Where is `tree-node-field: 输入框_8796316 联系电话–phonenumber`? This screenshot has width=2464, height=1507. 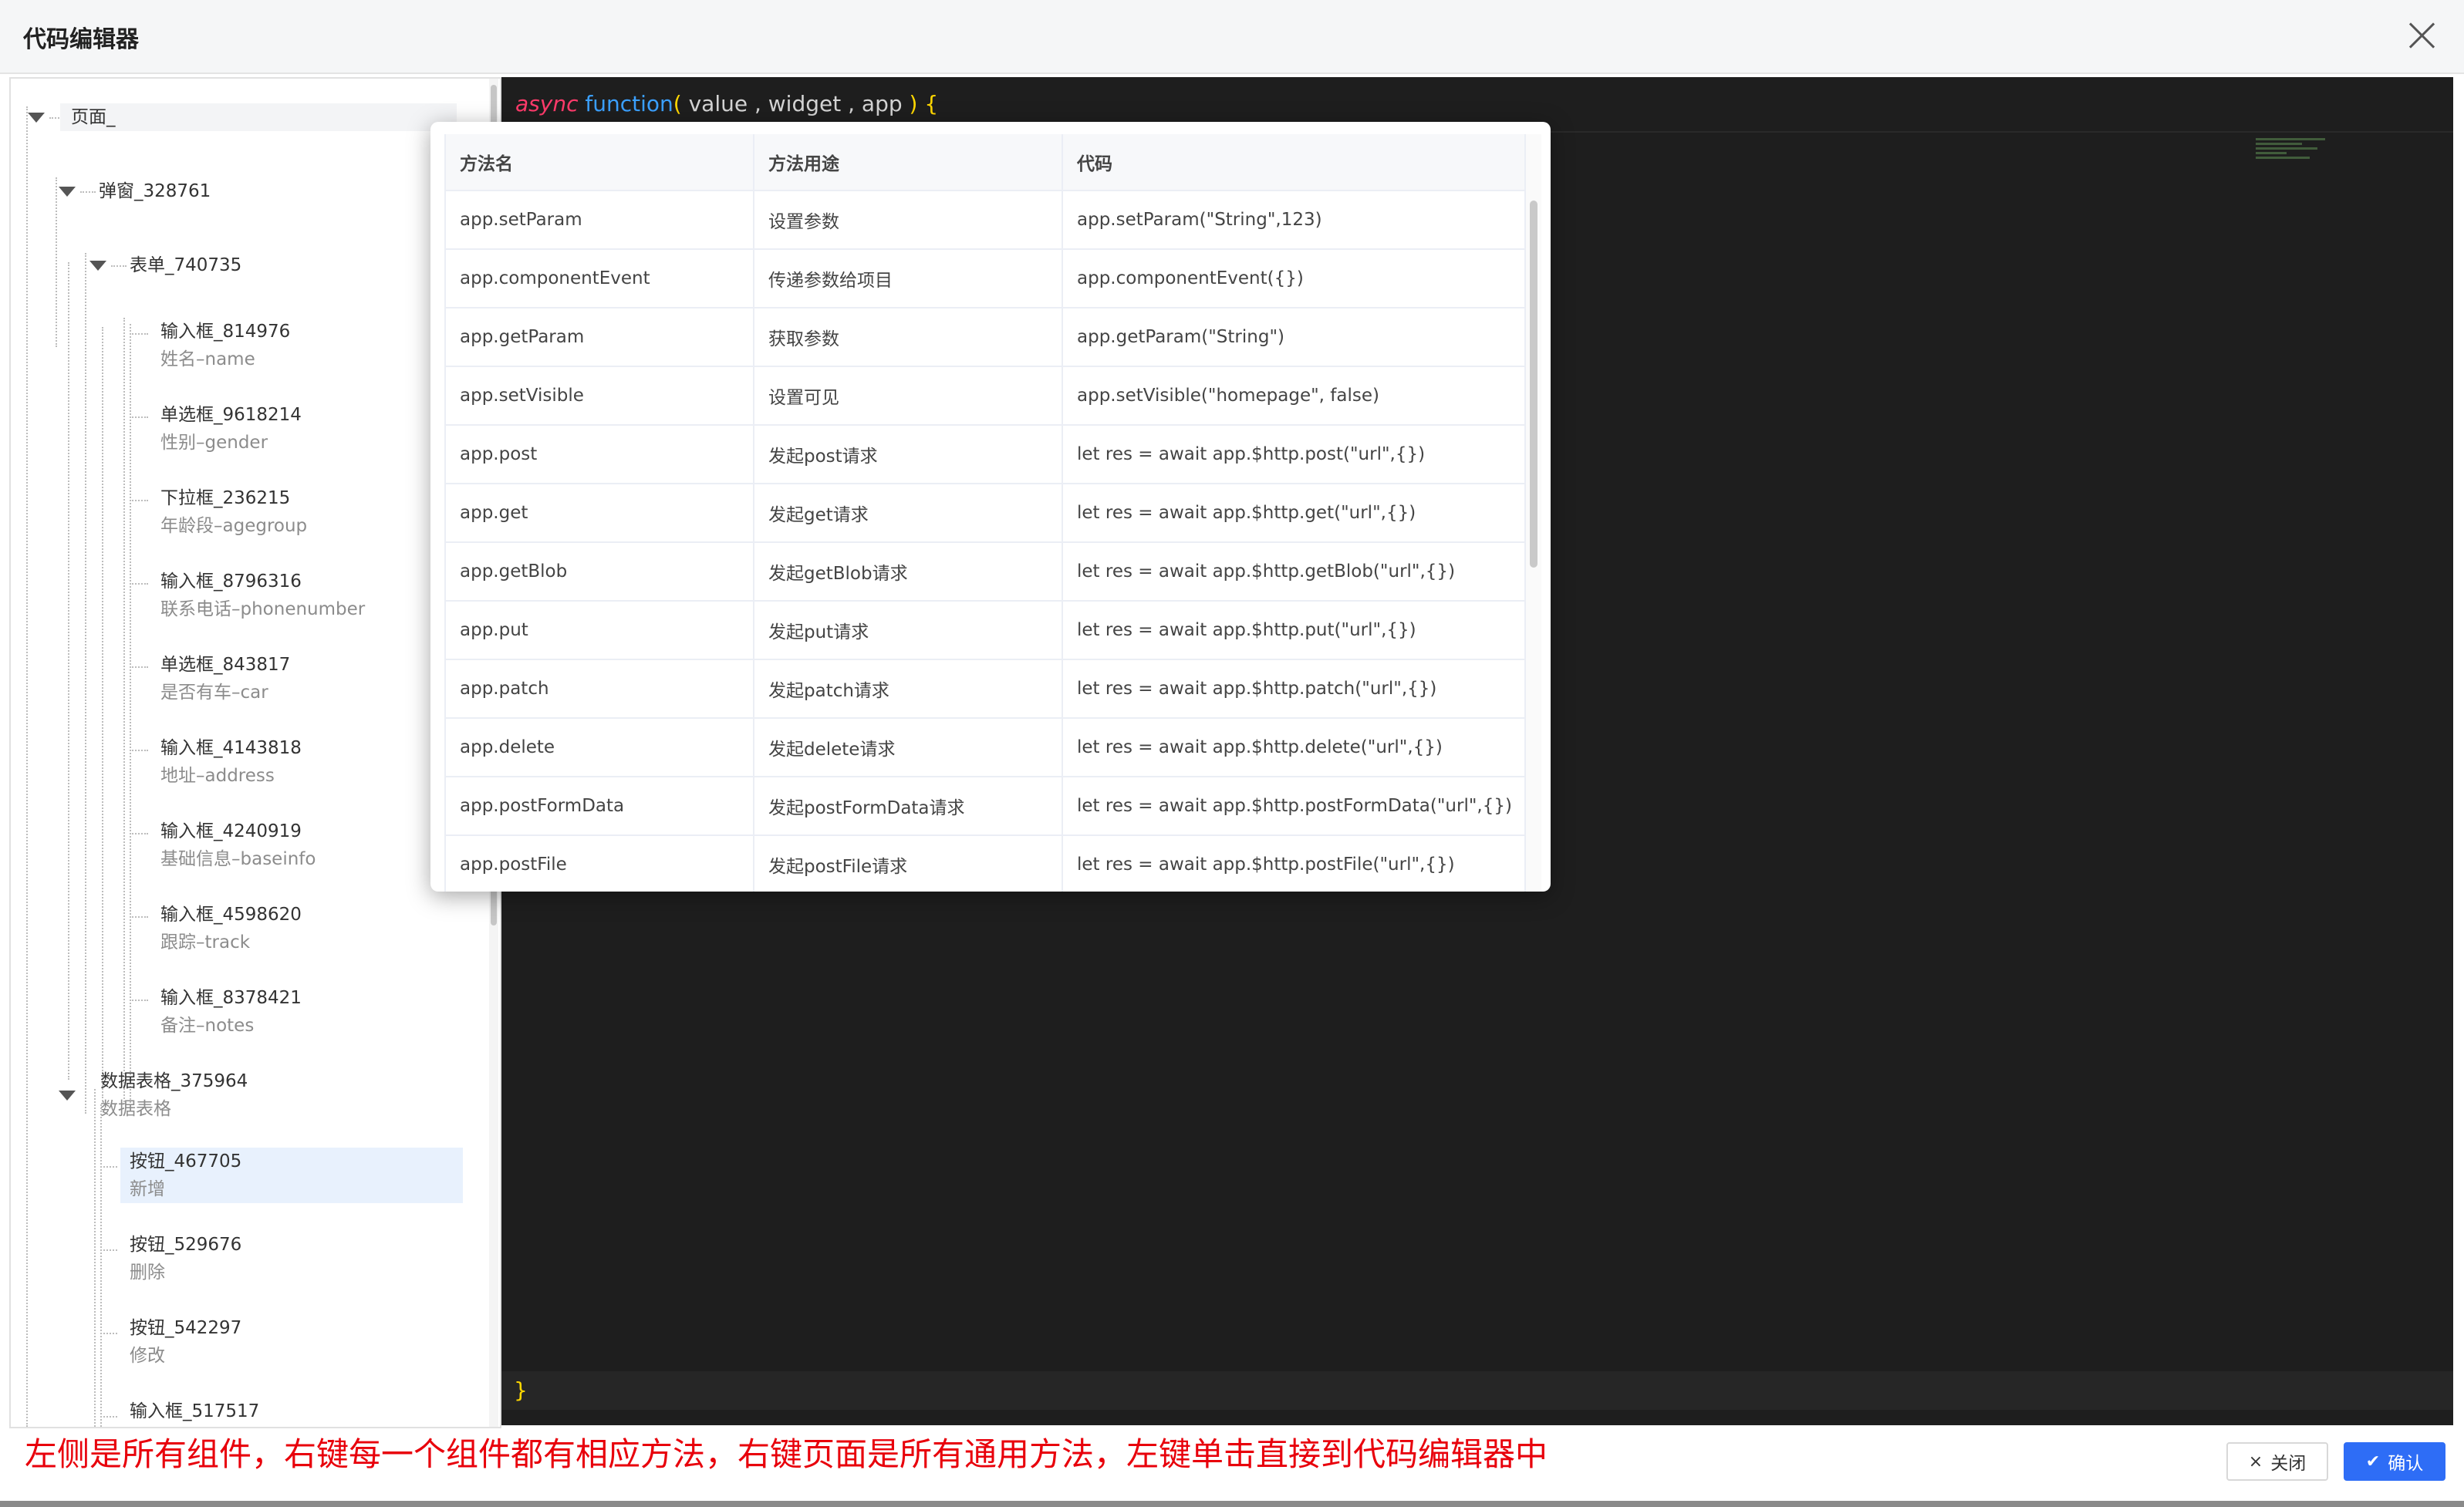
tree-node-field: 输入框_8796316 联系电话–phonenumber is located at coordinates (262, 595).